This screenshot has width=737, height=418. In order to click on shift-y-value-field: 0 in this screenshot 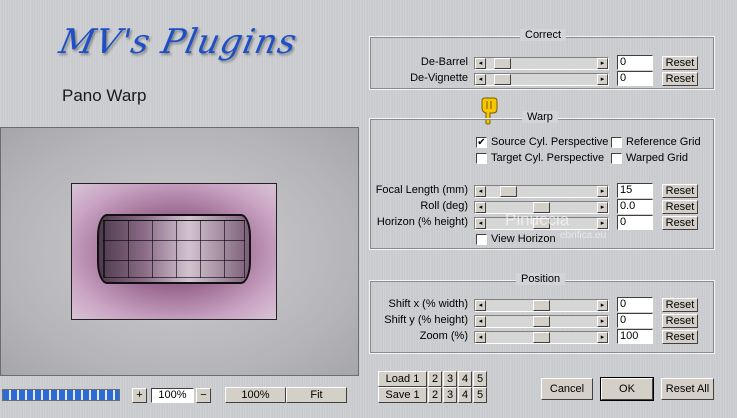, I will do `click(635, 320)`.